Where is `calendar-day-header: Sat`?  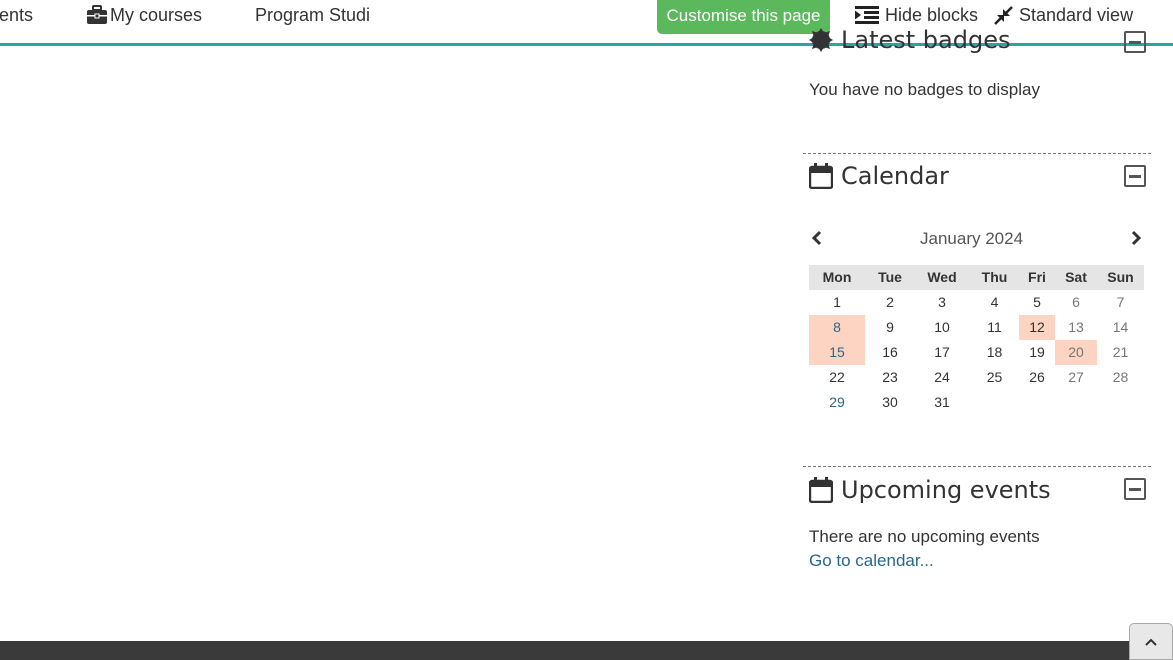 calendar-day-header: Sat is located at coordinates (1076, 277).